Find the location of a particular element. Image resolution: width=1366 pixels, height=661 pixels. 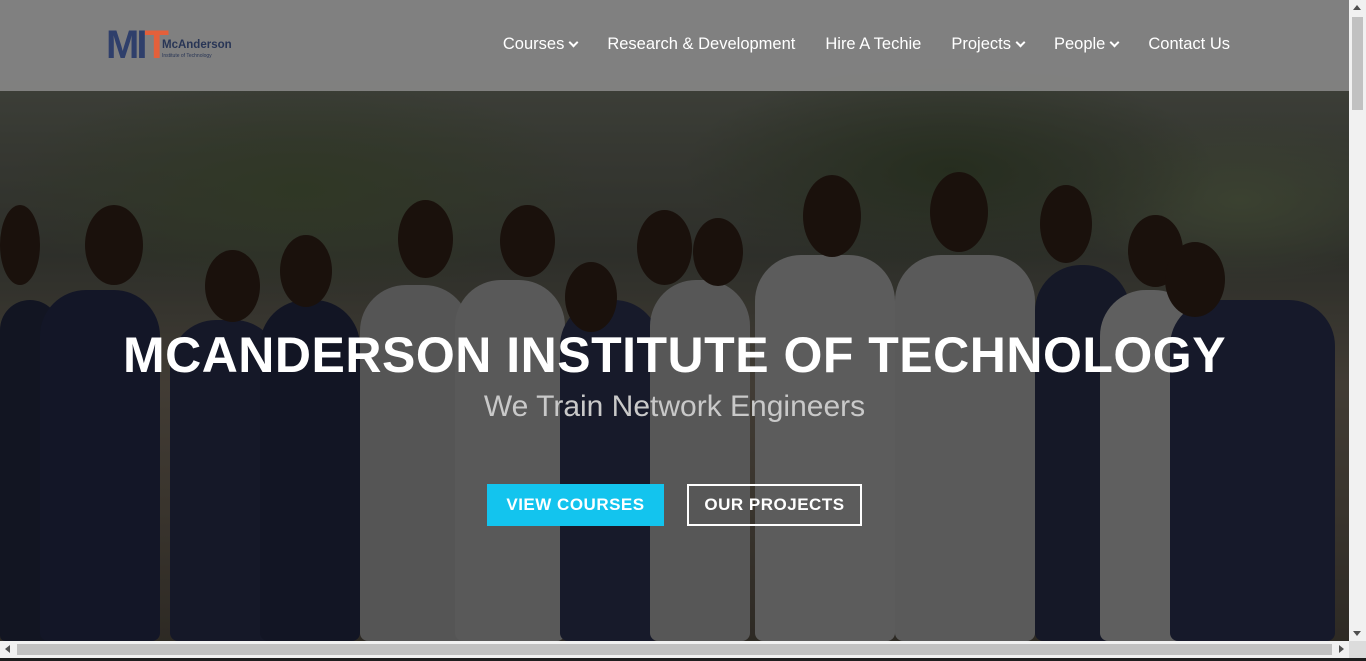

horizontal-scroll-thumb is located at coordinates (674, 649).